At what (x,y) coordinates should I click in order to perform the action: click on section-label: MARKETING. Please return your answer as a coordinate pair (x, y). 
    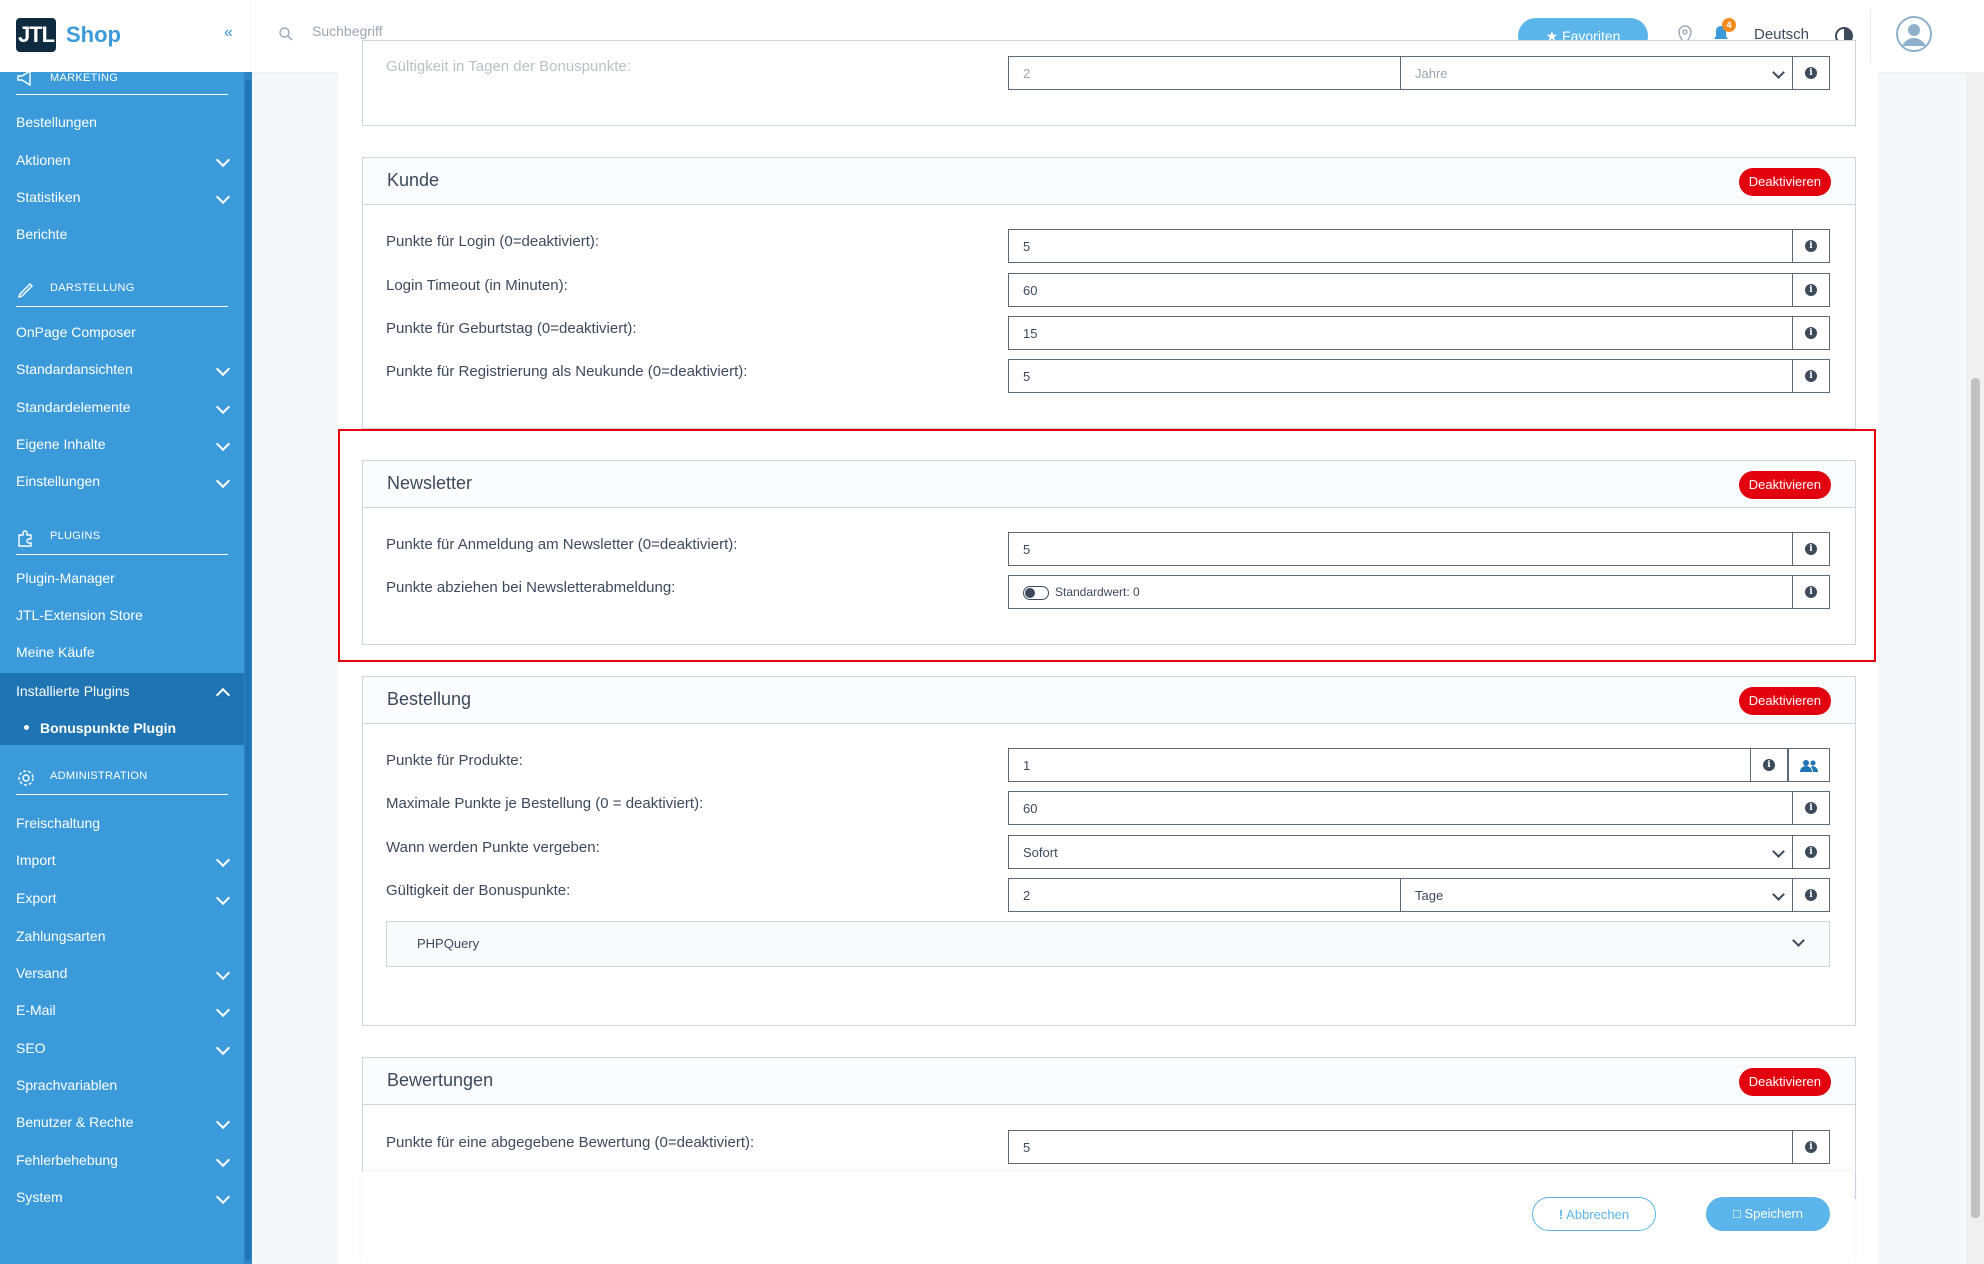
    Looking at the image, I should click on (84, 78).